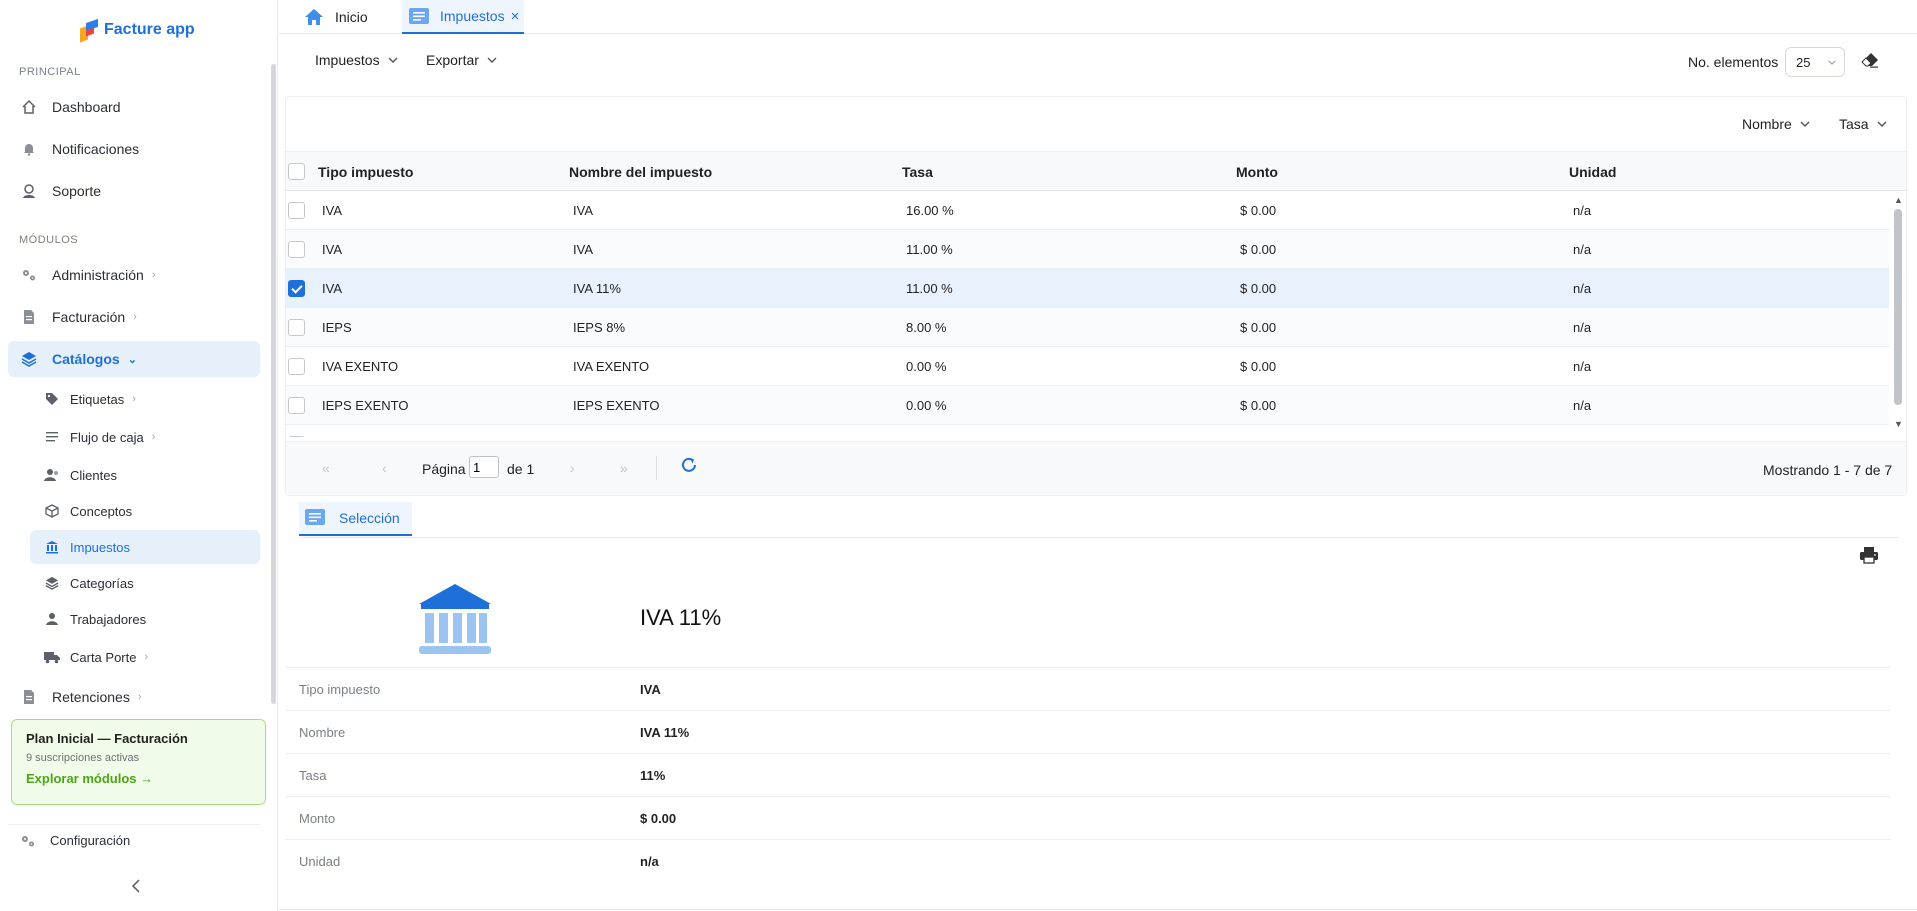 The width and height of the screenshot is (1917, 911). What do you see at coordinates (917, 172) in the screenshot?
I see `column-header-tasa: Tasa` at bounding box center [917, 172].